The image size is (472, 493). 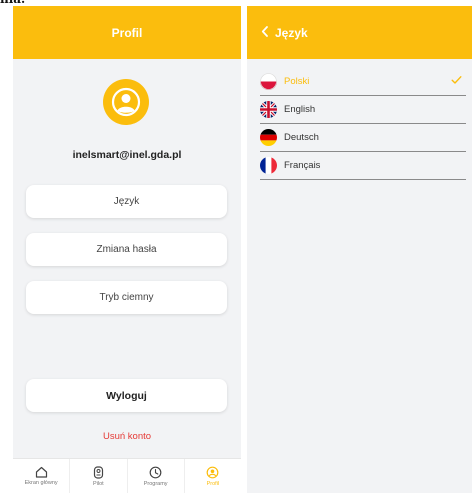 What do you see at coordinates (363, 82) in the screenshot?
I see `language-option-polski: Polski` at bounding box center [363, 82].